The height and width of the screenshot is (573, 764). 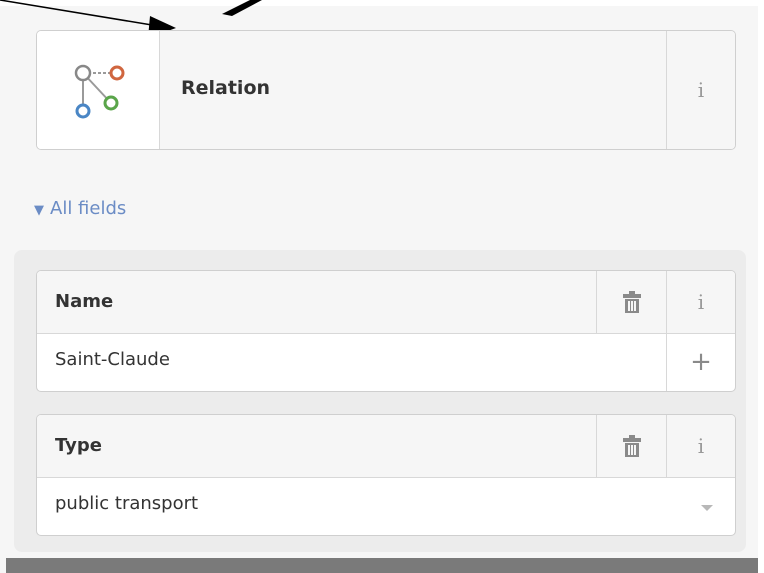 What do you see at coordinates (382, 565) in the screenshot?
I see `bottom-bar` at bounding box center [382, 565].